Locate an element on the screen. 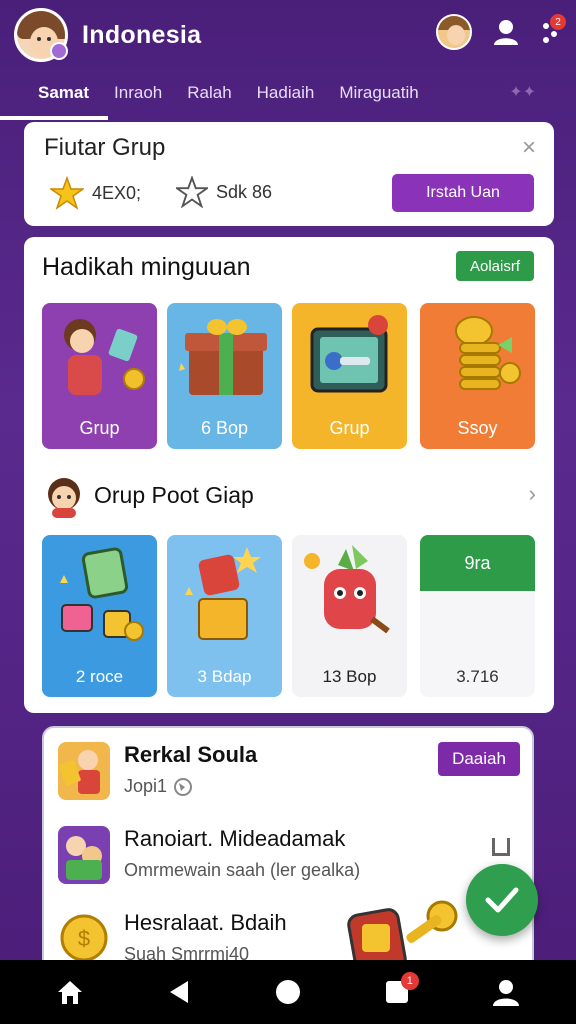 The image size is (576, 1024). group-tile-1: 2 roce is located at coordinates (99, 616).